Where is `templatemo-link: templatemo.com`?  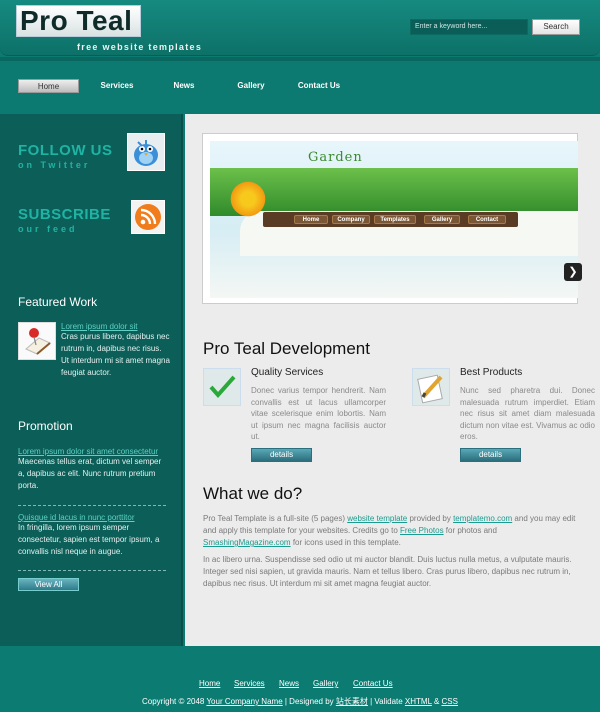
templatemo-link: templatemo.com is located at coordinates (482, 518).